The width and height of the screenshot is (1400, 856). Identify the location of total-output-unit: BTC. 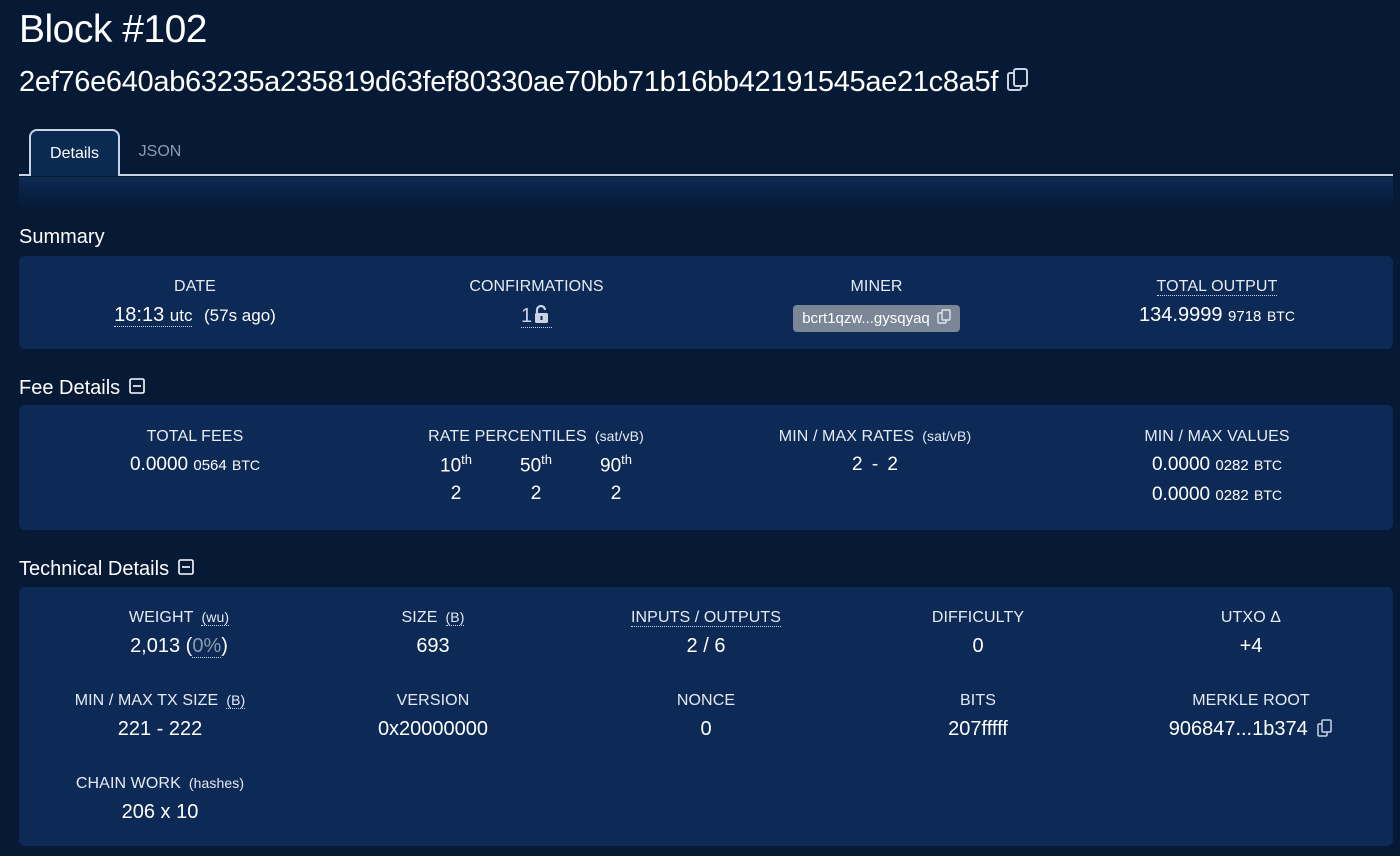
(1280, 316).